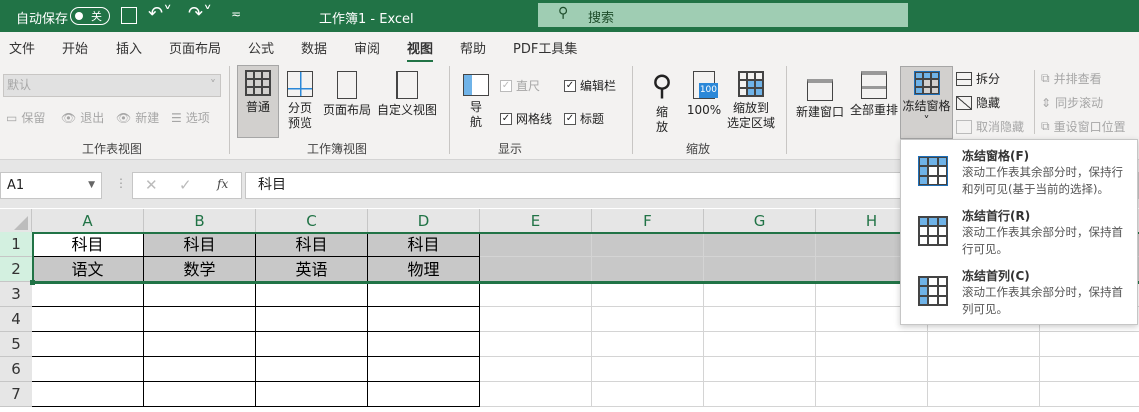 This screenshot has height=412, width=1139. What do you see at coordinates (312, 221) in the screenshot?
I see `column-header: C` at bounding box center [312, 221].